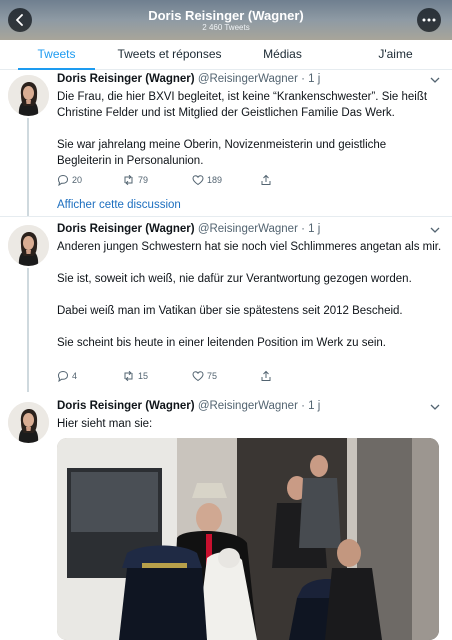  I want to click on tab-likes: J'aime, so click(395, 54).